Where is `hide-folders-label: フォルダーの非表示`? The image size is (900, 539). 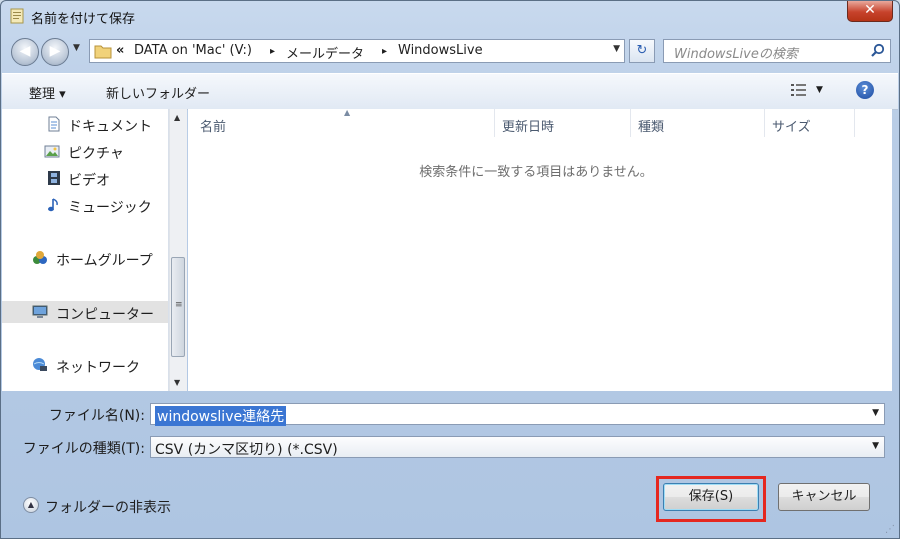
hide-folders-label: フォルダーの非表示 is located at coordinates (108, 508).